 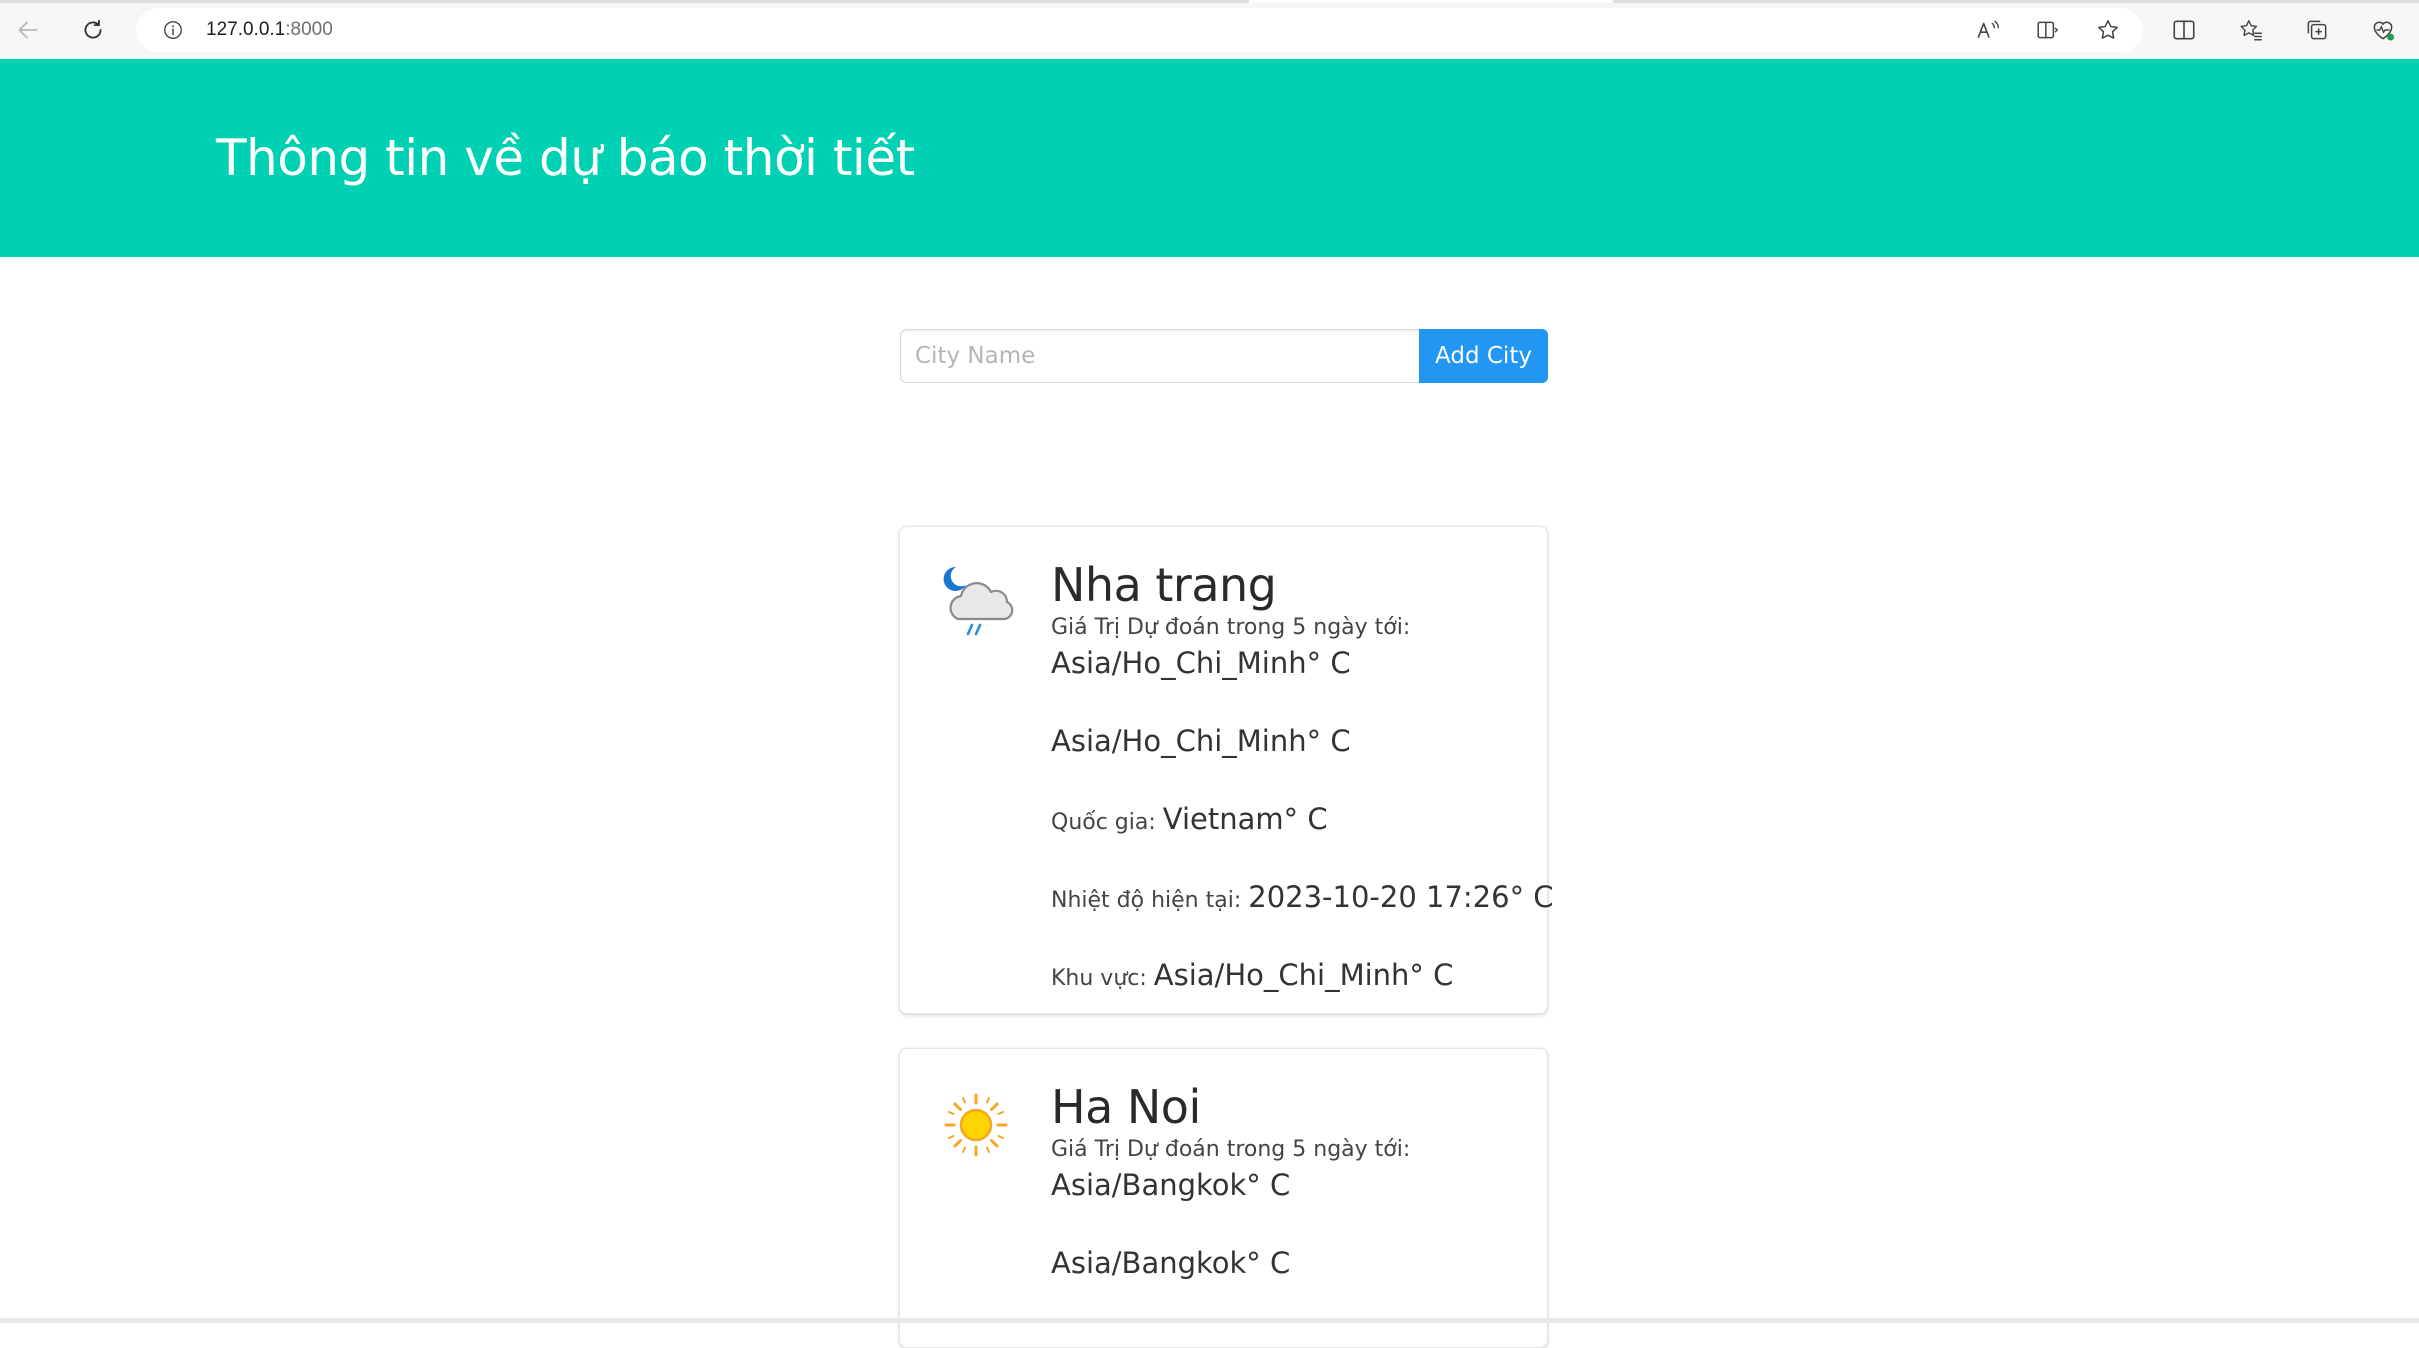 What do you see at coordinates (2317, 30) in the screenshot?
I see `collections-icon` at bounding box center [2317, 30].